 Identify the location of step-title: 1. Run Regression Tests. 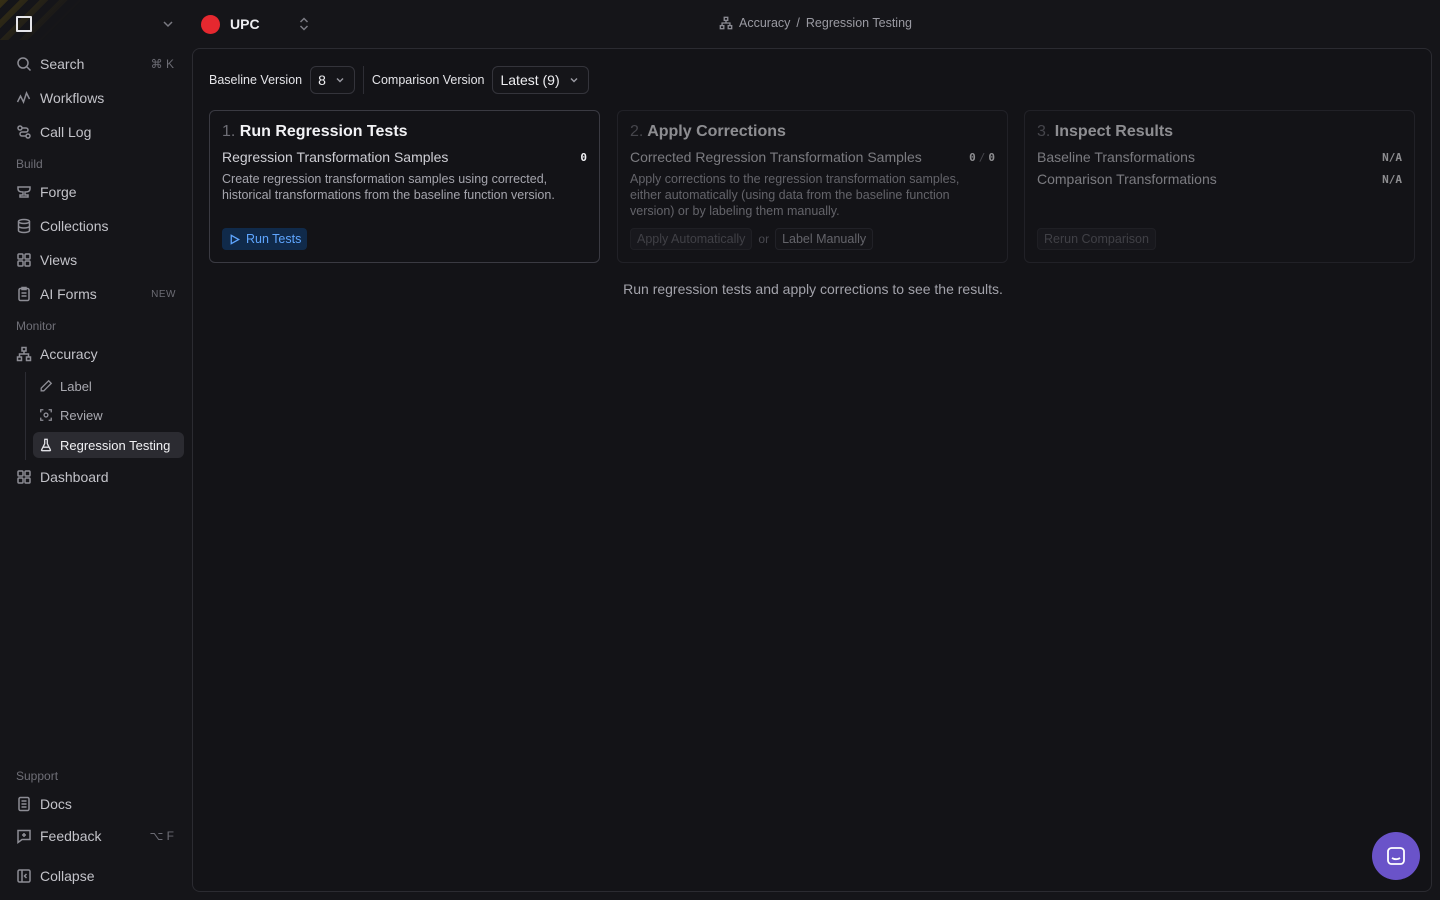
(404, 132).